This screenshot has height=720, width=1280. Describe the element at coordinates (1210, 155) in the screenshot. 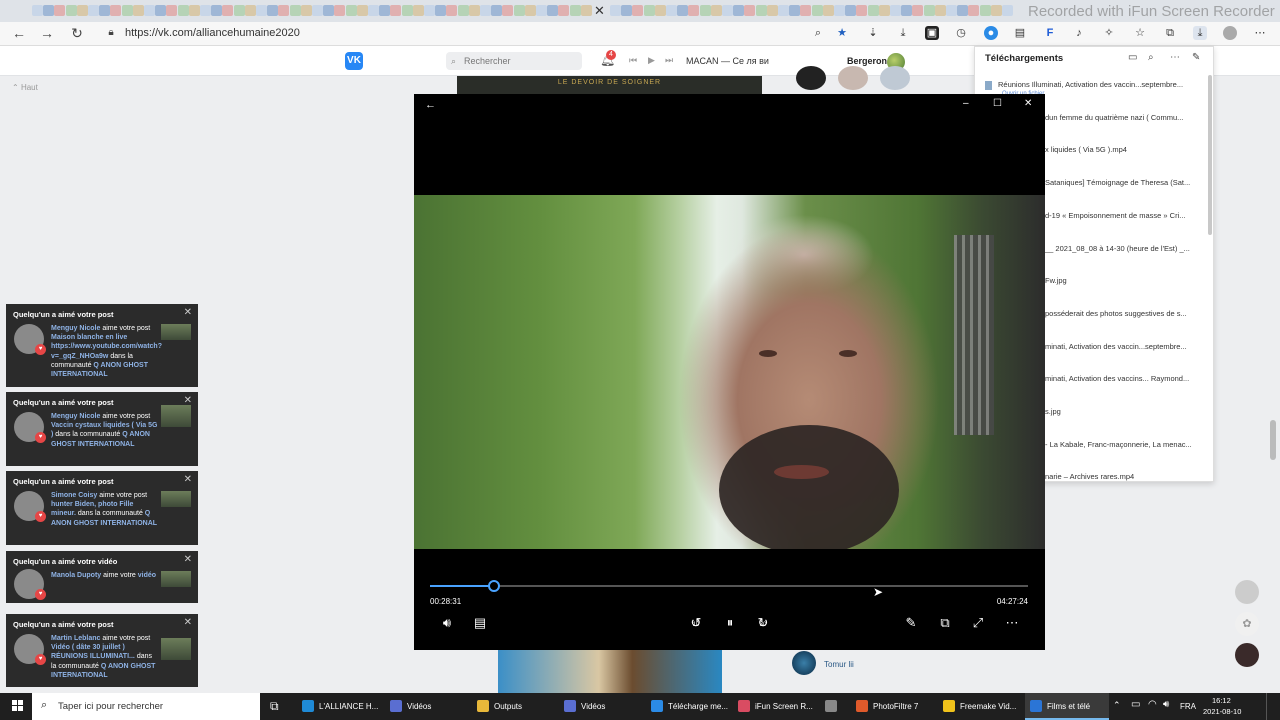

I see `downloads-scrollbar` at that location.